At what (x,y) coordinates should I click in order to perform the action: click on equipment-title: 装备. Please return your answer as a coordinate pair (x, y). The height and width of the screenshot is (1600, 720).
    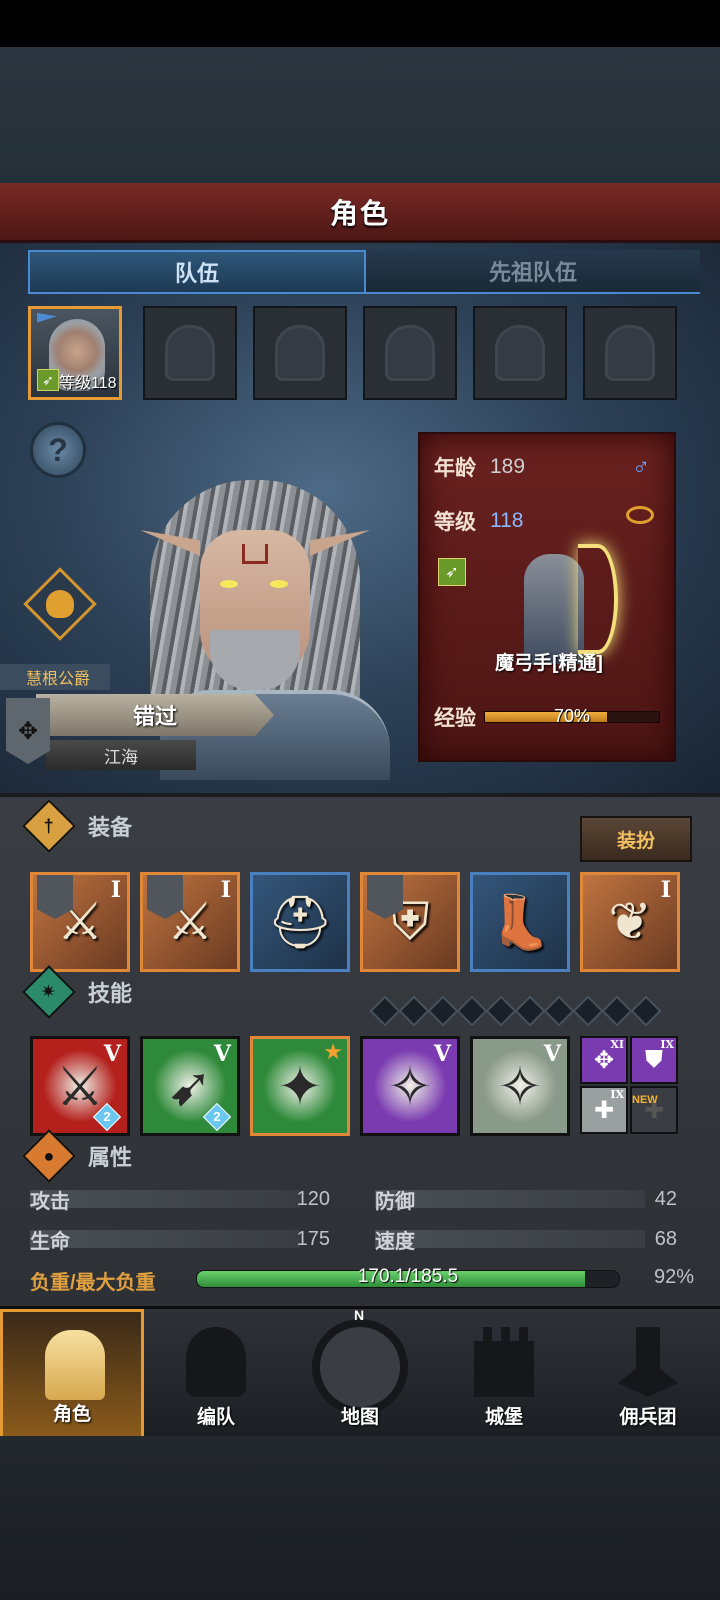
    Looking at the image, I should click on (110, 827).